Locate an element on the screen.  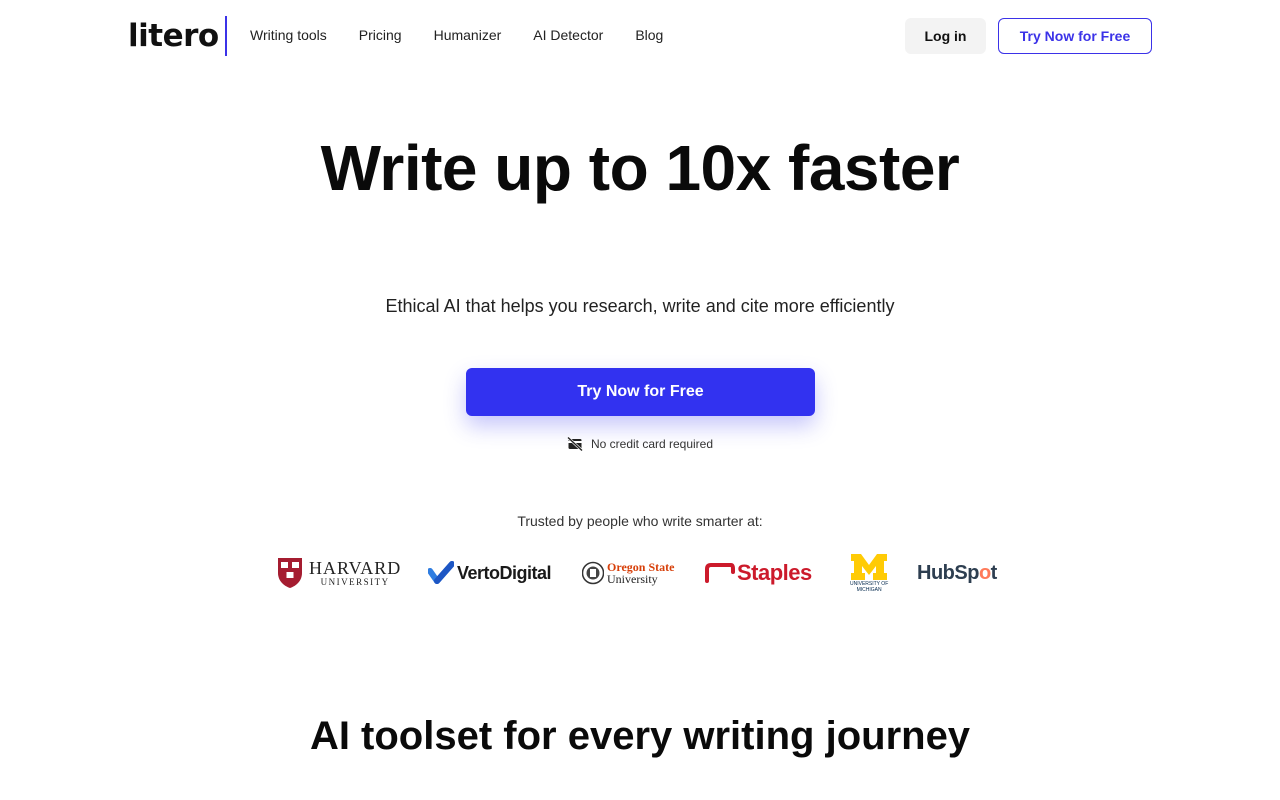
vertodigital-logo: VertoDigital is located at coordinates (490, 573).